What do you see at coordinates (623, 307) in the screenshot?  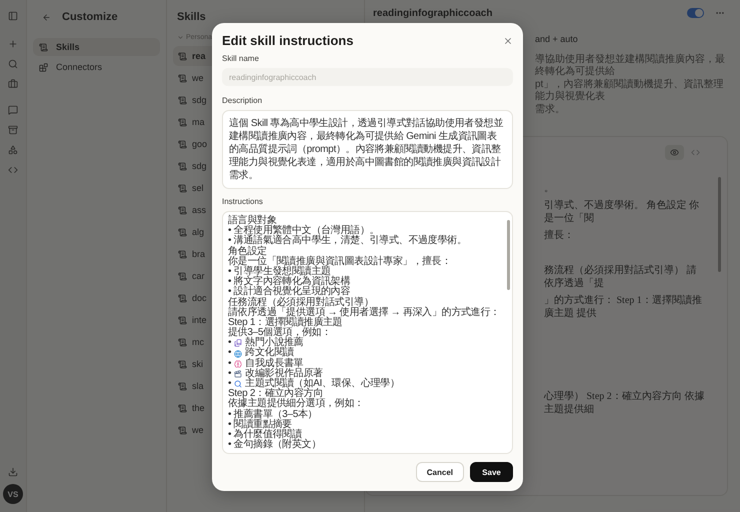 I see `preview-line: 」的方式進行： Step 1：選擇閱讀推廣主題 提供` at bounding box center [623, 307].